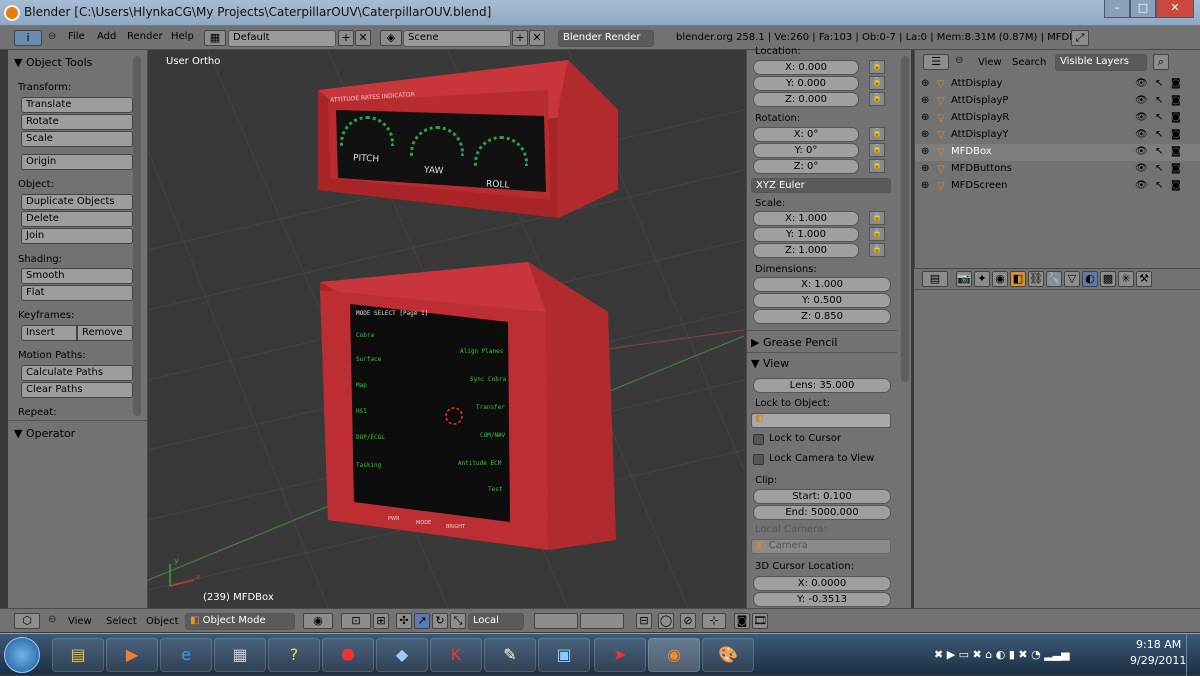 Image resolution: width=1200 pixels, height=676 pixels. What do you see at coordinates (981, 168) in the screenshot?
I see `outliner-item-name: MFDButtons` at bounding box center [981, 168].